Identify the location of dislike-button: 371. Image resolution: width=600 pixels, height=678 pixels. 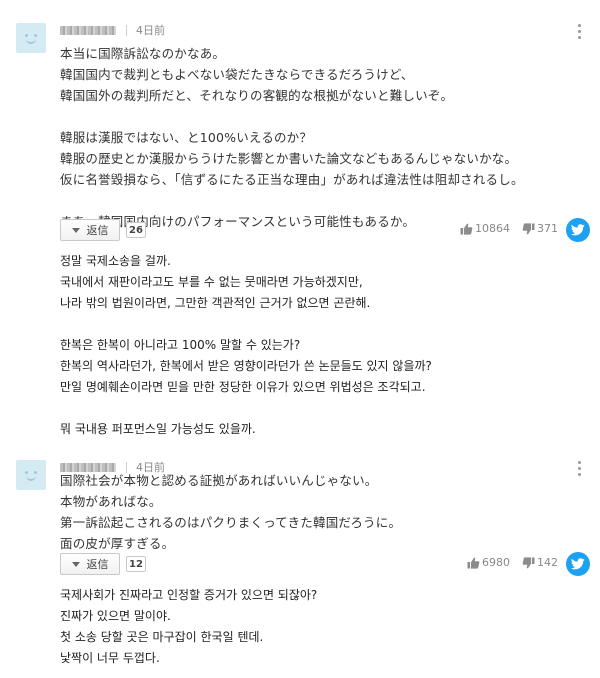
(540, 228).